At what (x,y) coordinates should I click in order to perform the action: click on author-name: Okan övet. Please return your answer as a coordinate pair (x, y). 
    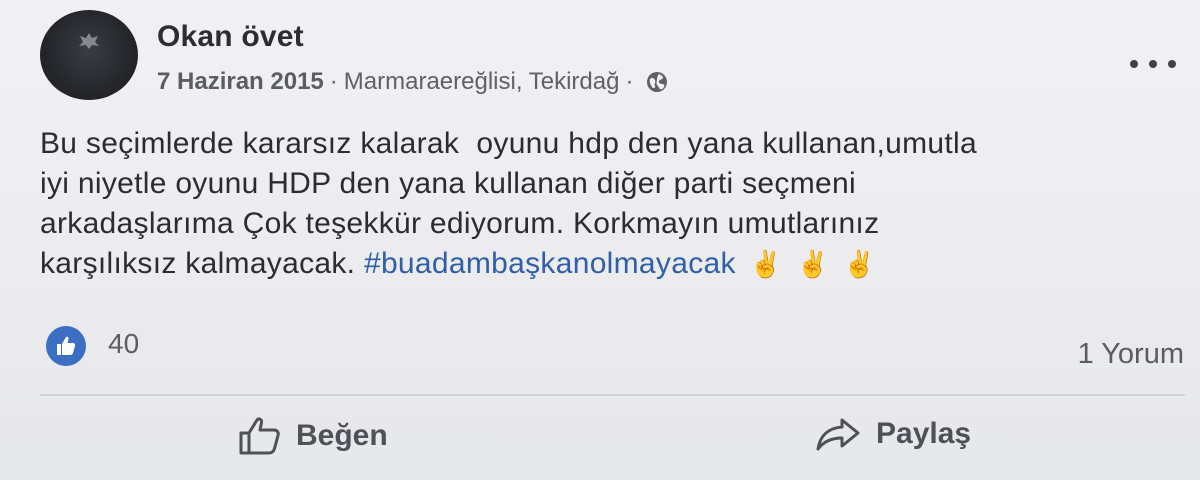
    Looking at the image, I should click on (230, 37).